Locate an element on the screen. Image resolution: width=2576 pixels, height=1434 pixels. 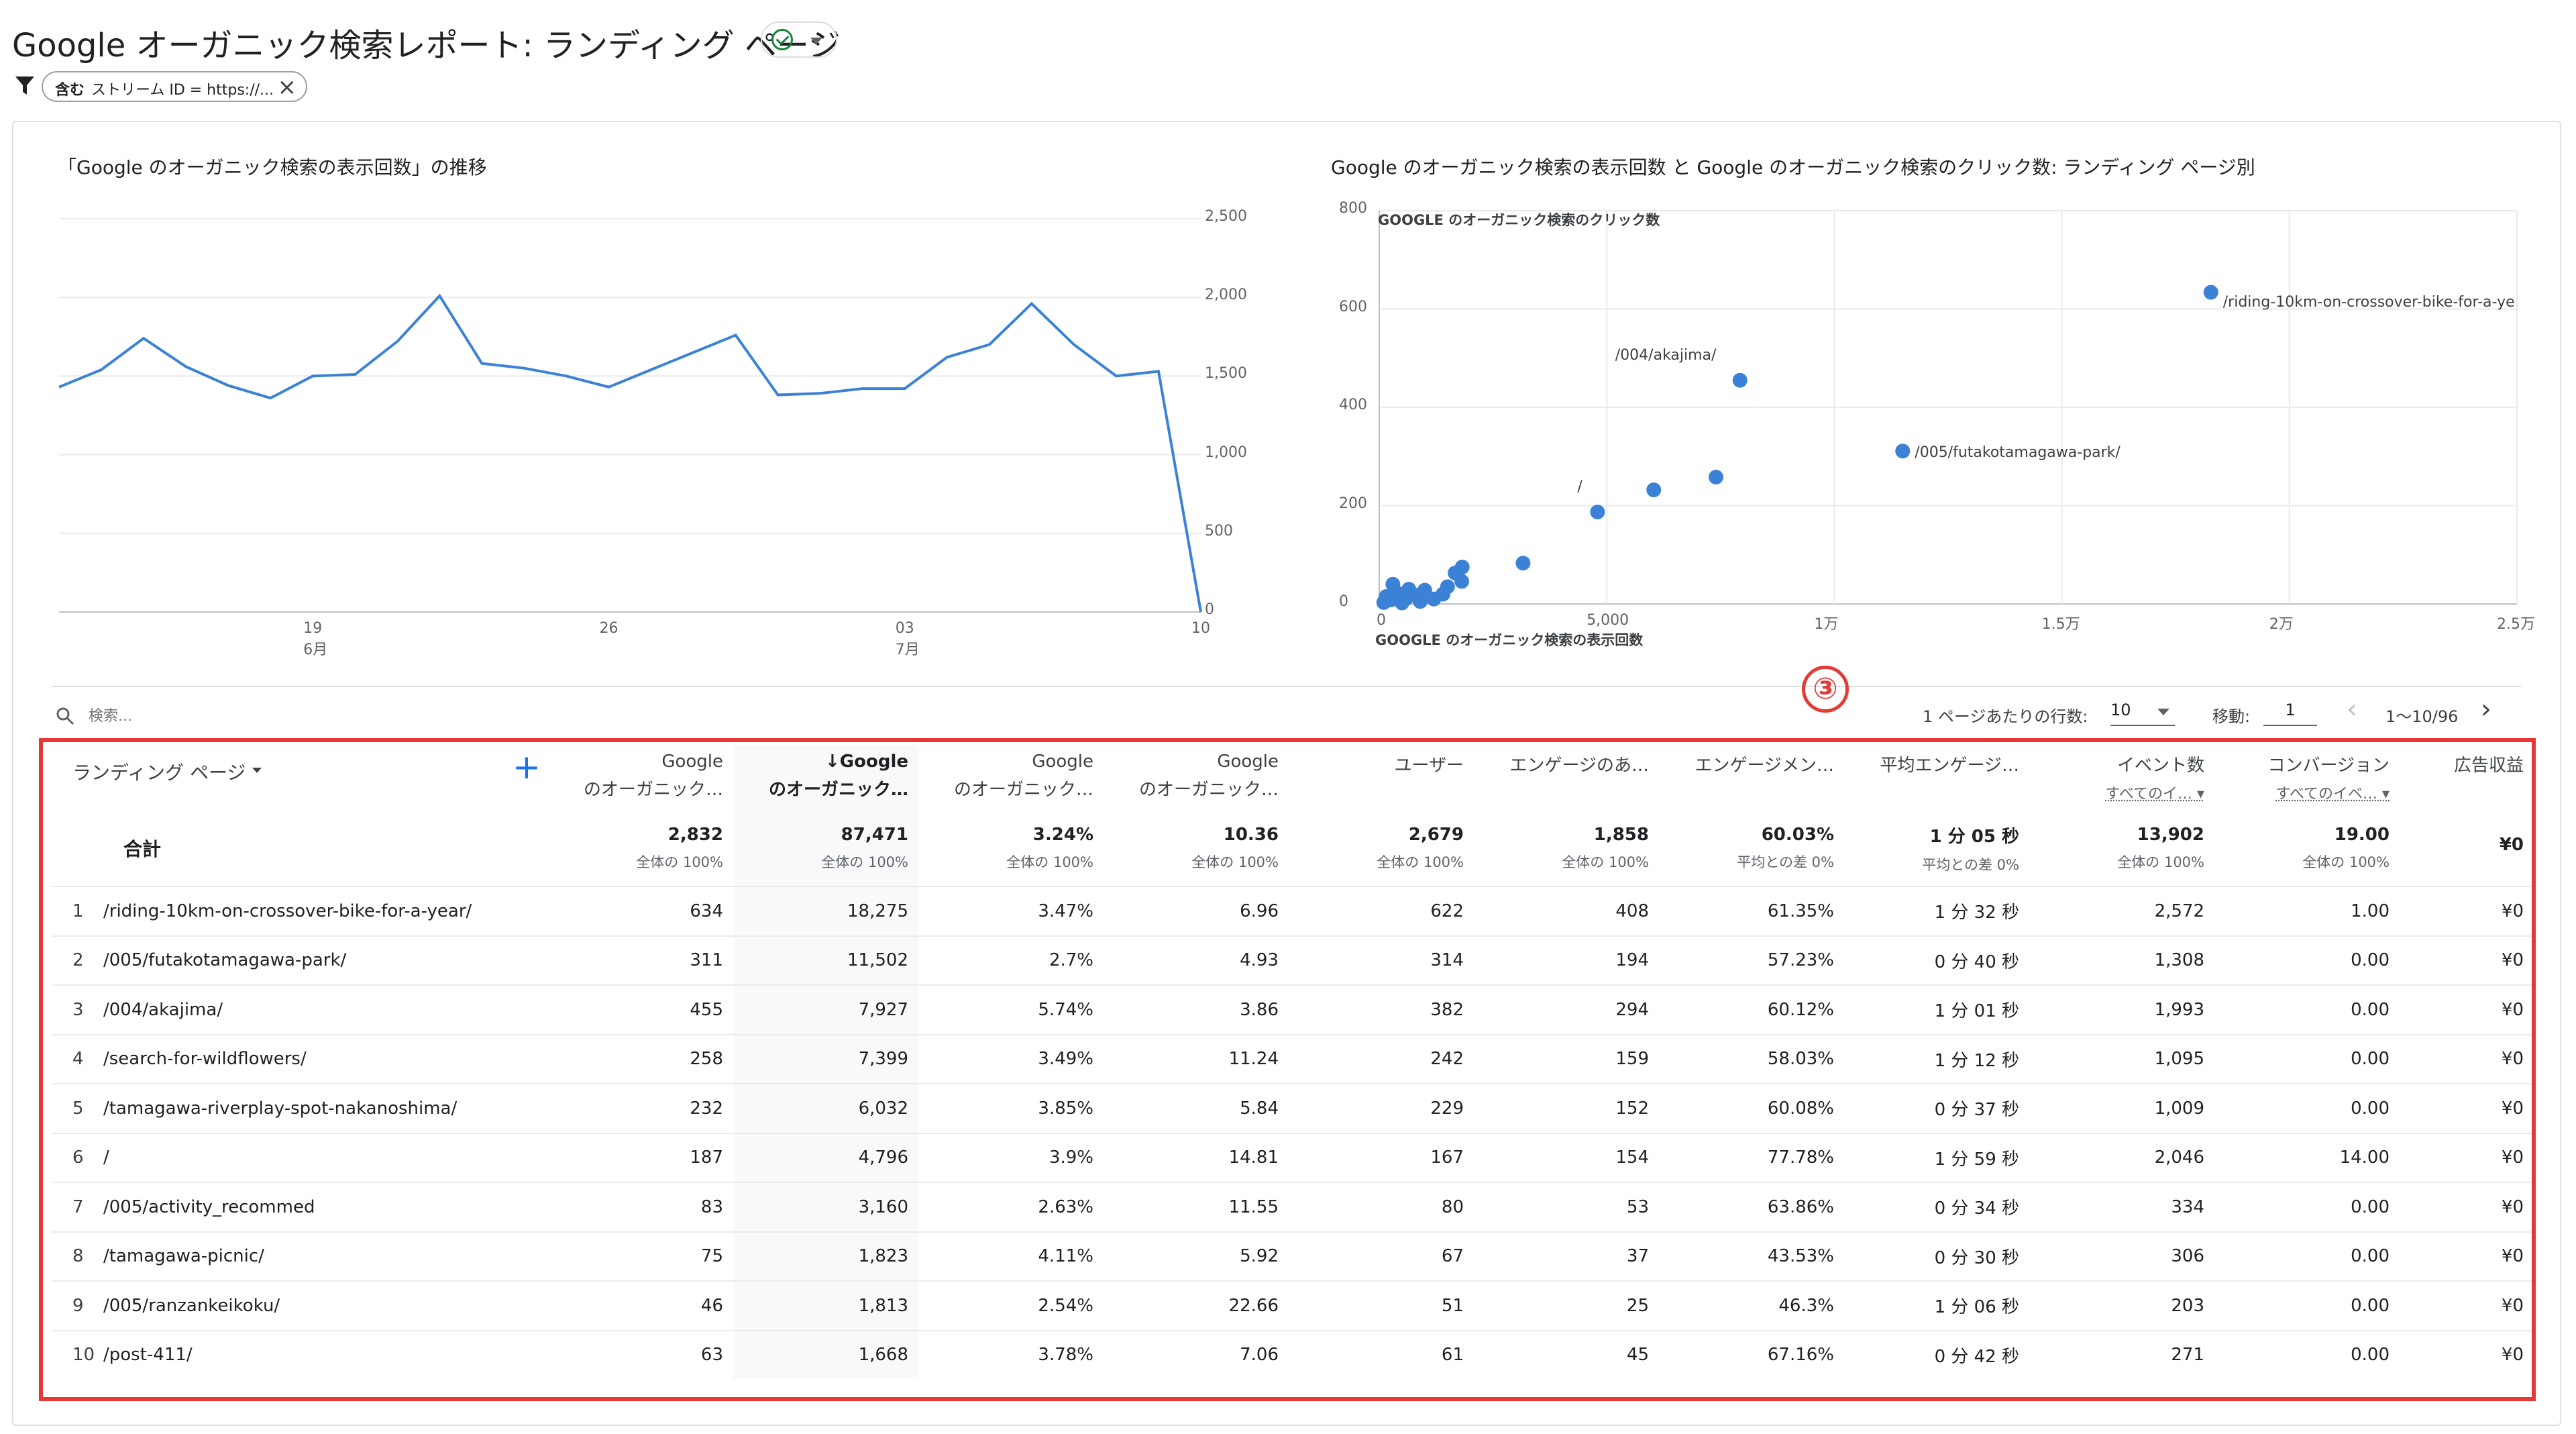
landing-page-path: /005/activity_recommed is located at coordinates (209, 1207).